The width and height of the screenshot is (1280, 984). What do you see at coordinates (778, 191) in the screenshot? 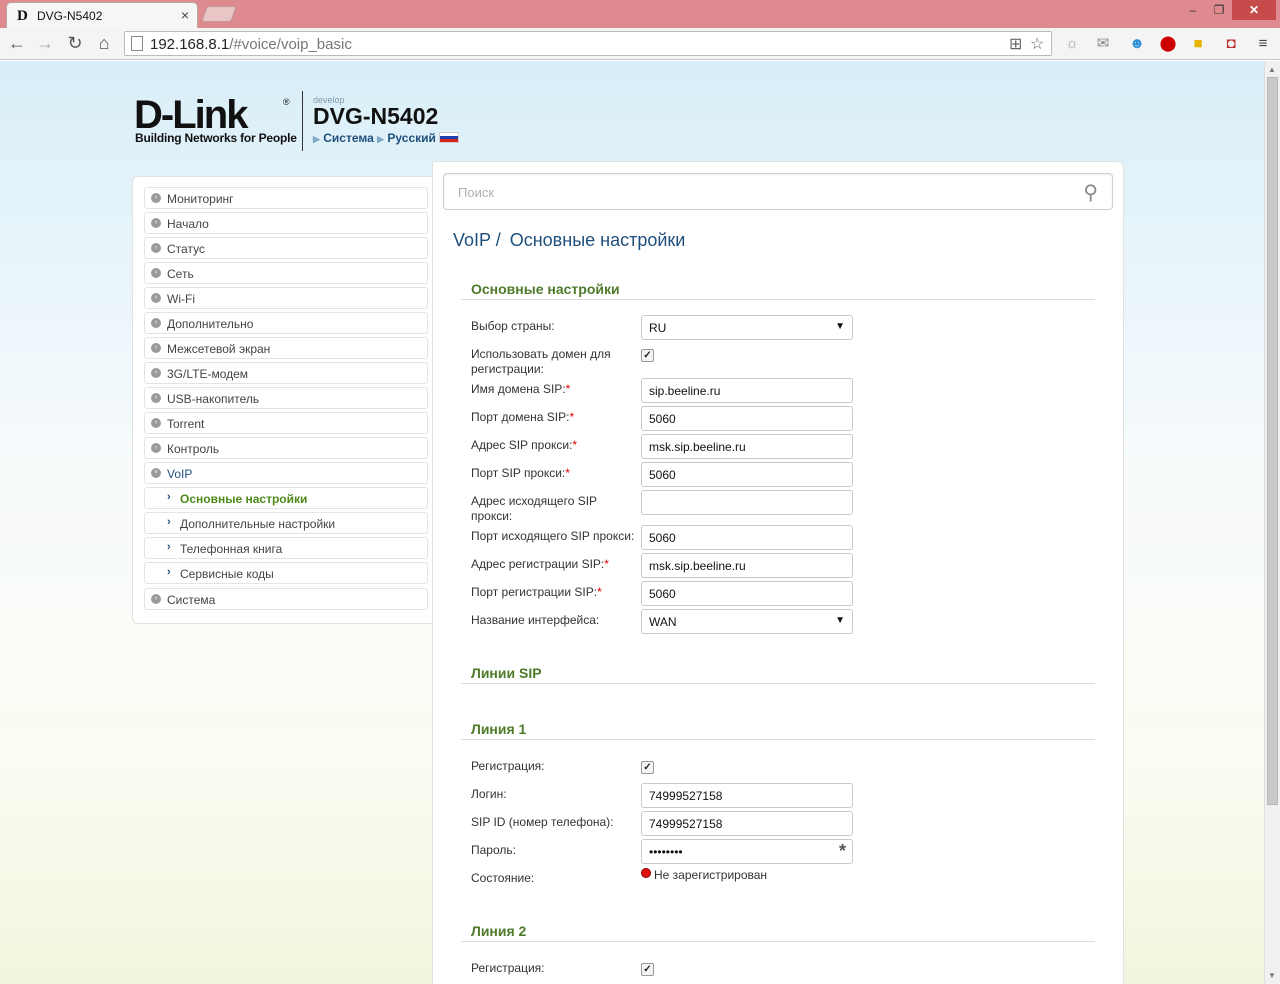
I see `search-input: Поиск ⚲` at bounding box center [778, 191].